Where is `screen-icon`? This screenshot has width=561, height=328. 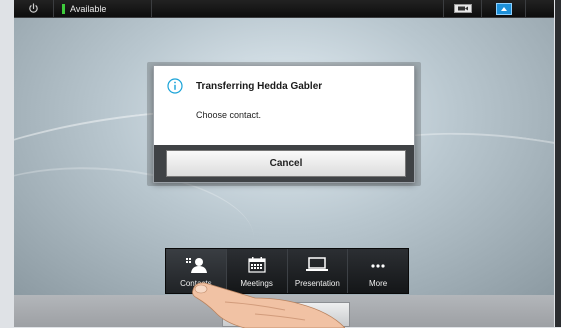 screen-icon is located at coordinates (503, 8).